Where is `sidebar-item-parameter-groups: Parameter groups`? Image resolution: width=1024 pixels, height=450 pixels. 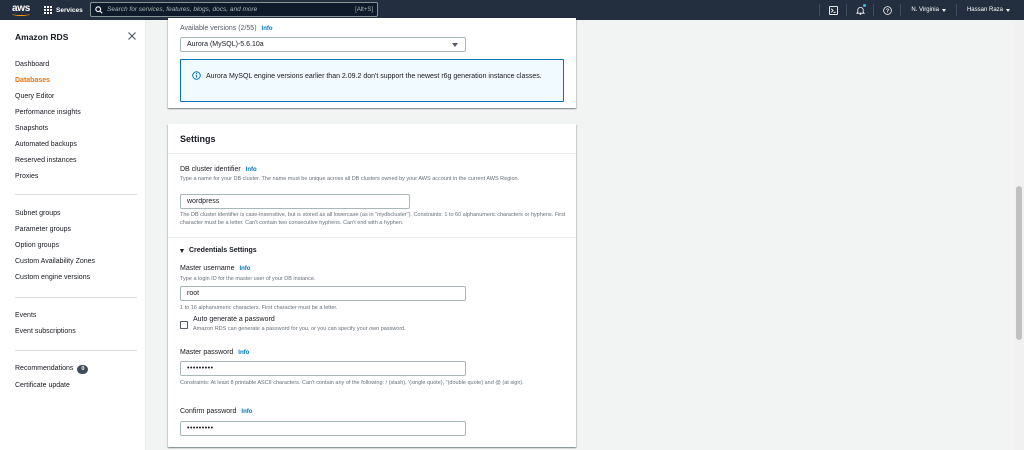
sidebar-item-parameter-groups: Parameter groups is located at coordinates (43, 229).